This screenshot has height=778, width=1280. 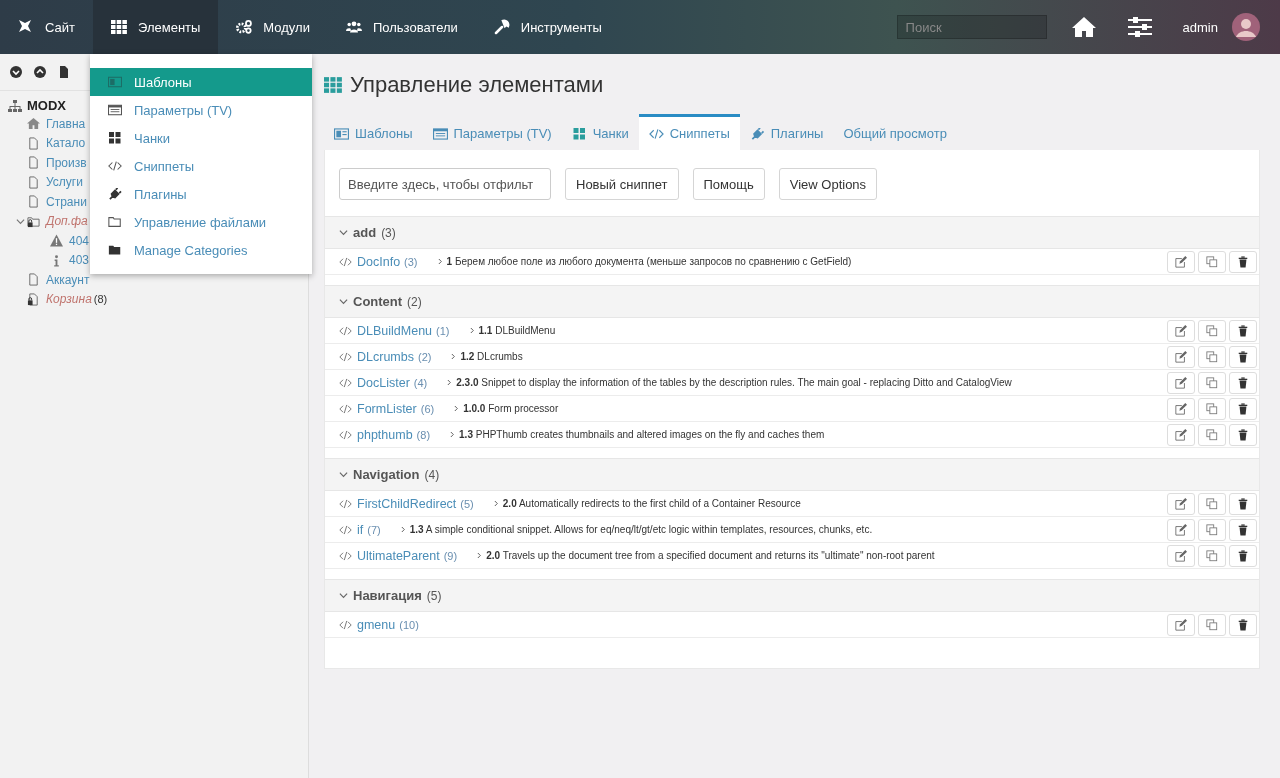 What do you see at coordinates (828, 184) in the screenshot?
I see `toolbar-button: View Options` at bounding box center [828, 184].